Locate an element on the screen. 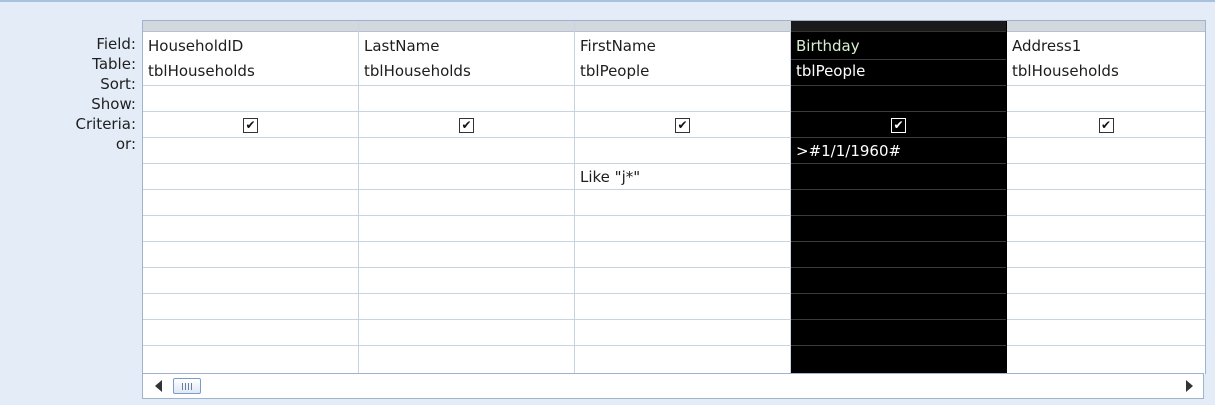 The height and width of the screenshot is (405, 1215). grid-column-address1: Address1 tblHouseholds ✔ is located at coordinates (1106, 197).